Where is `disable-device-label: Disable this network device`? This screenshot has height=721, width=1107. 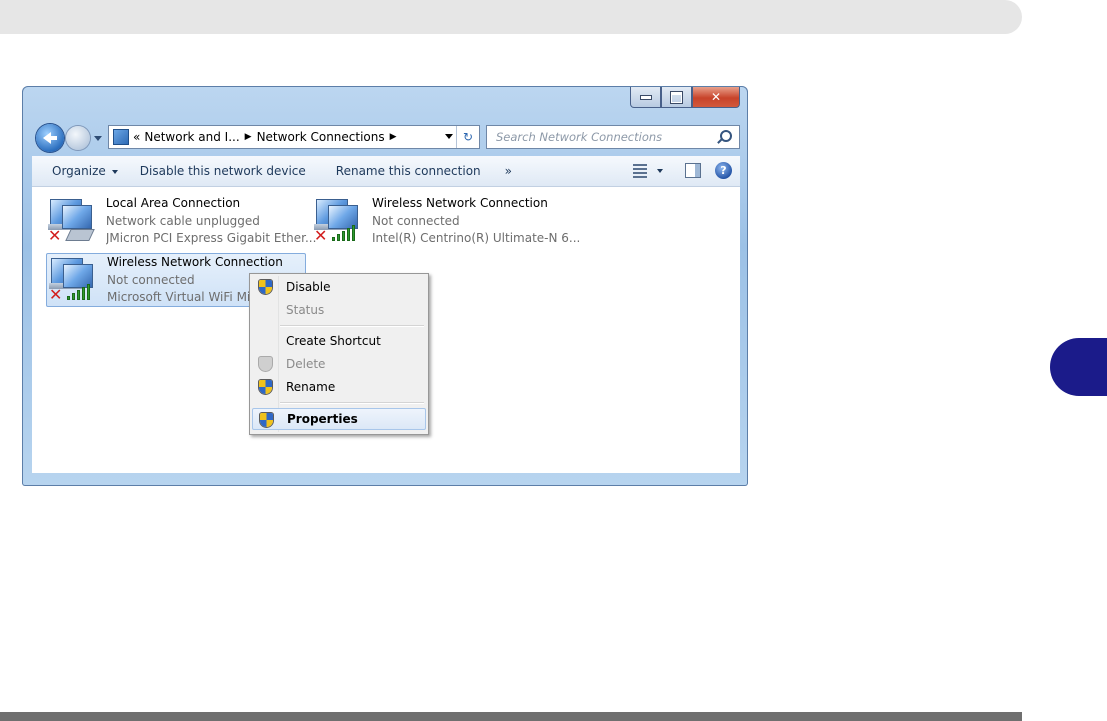 disable-device-label: Disable this network device is located at coordinates (222, 171).